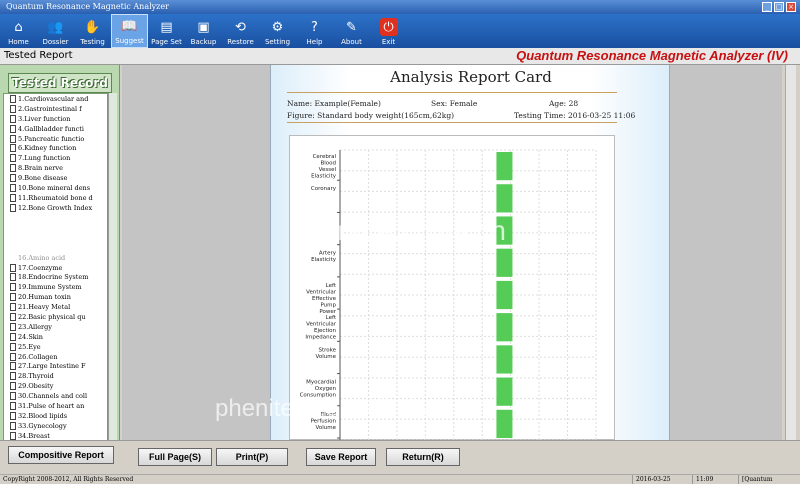  Describe the element at coordinates (55, 327) in the screenshot. I see `list-item: 23.Allergy` at that location.